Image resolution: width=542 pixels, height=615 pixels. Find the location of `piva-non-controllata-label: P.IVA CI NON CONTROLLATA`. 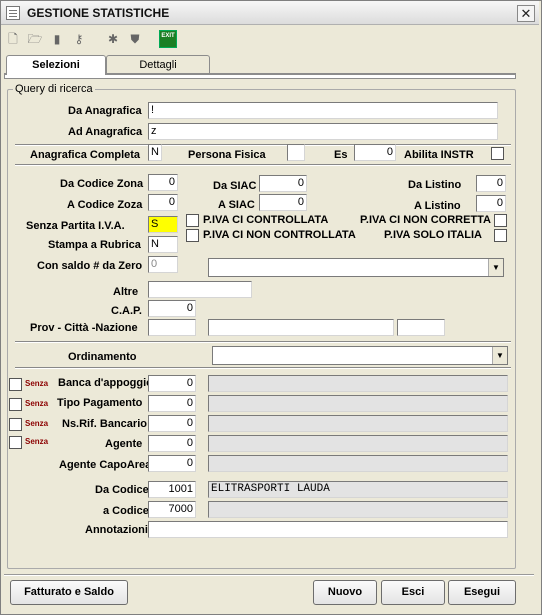

piva-non-controllata-label: P.IVA CI NON CONTROLLATA is located at coordinates (279, 235).